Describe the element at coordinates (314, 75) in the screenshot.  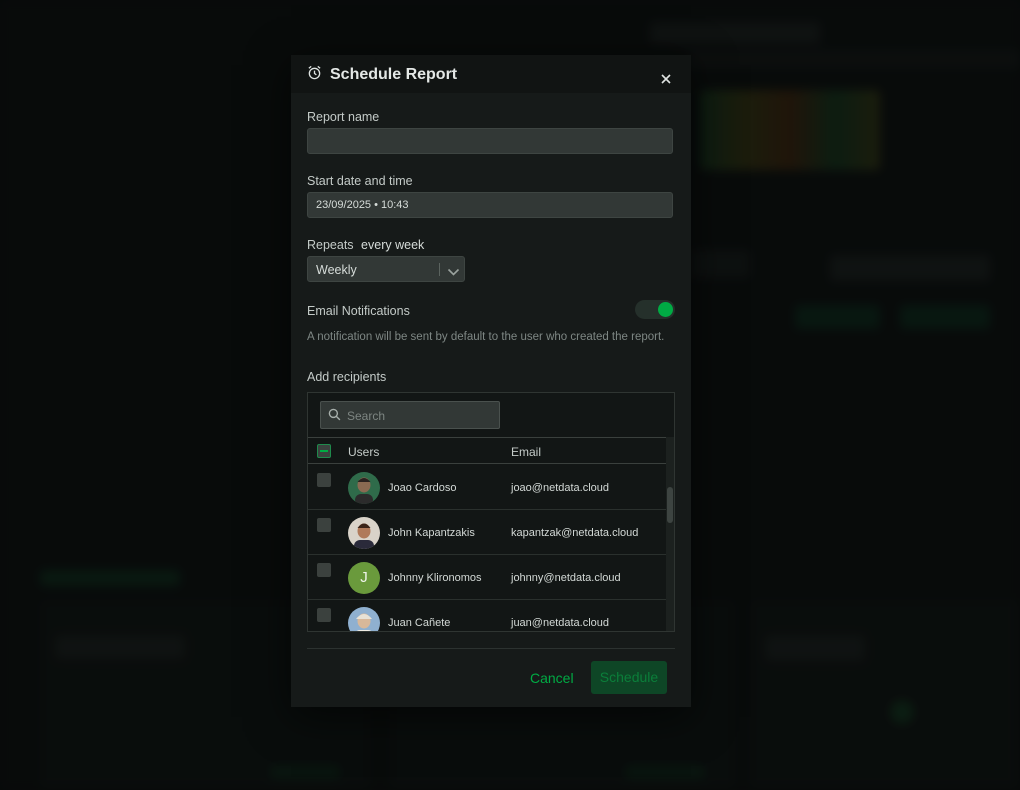
I see `alarm-clock-icon` at that location.